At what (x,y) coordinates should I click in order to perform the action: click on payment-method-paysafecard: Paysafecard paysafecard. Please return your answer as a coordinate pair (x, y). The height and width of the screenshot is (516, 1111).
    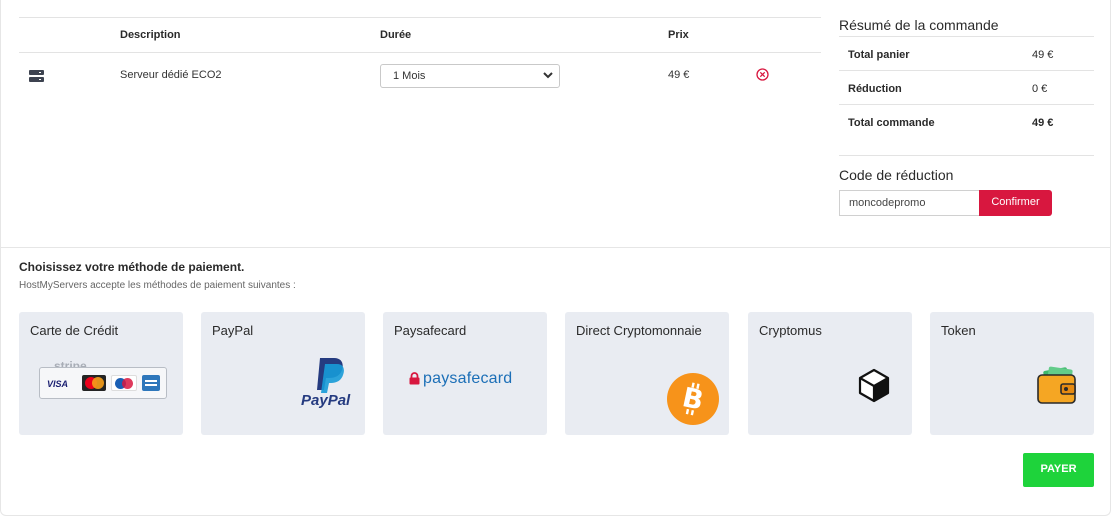
    Looking at the image, I should click on (465, 373).